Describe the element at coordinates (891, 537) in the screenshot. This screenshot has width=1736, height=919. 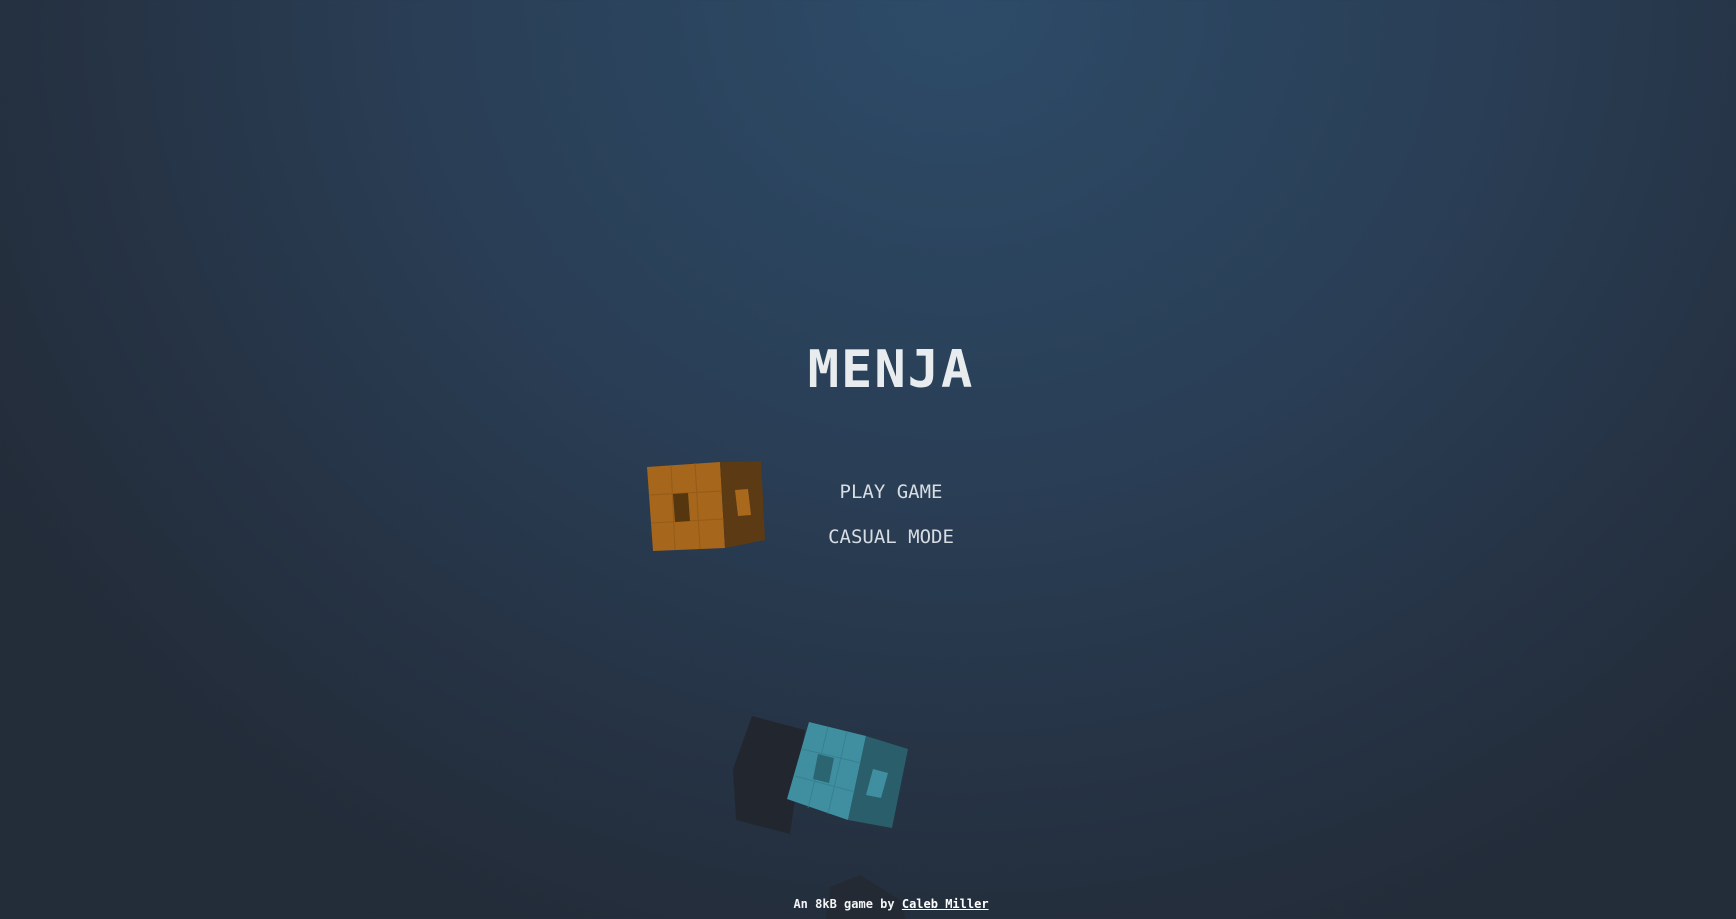
I see `casual-mode-button: CASUAL MODE` at that location.